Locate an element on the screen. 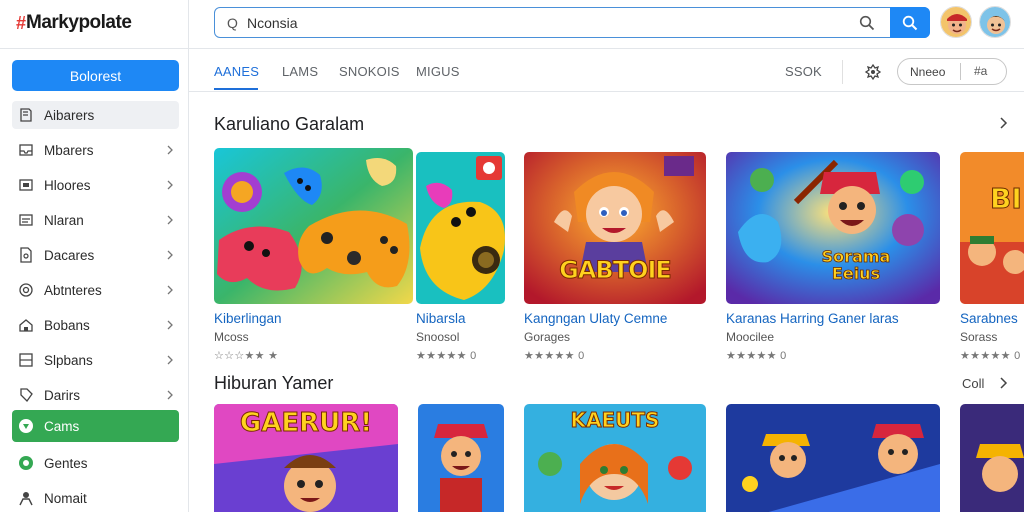 The width and height of the screenshot is (1024, 512). house-icon is located at coordinates (26, 325).